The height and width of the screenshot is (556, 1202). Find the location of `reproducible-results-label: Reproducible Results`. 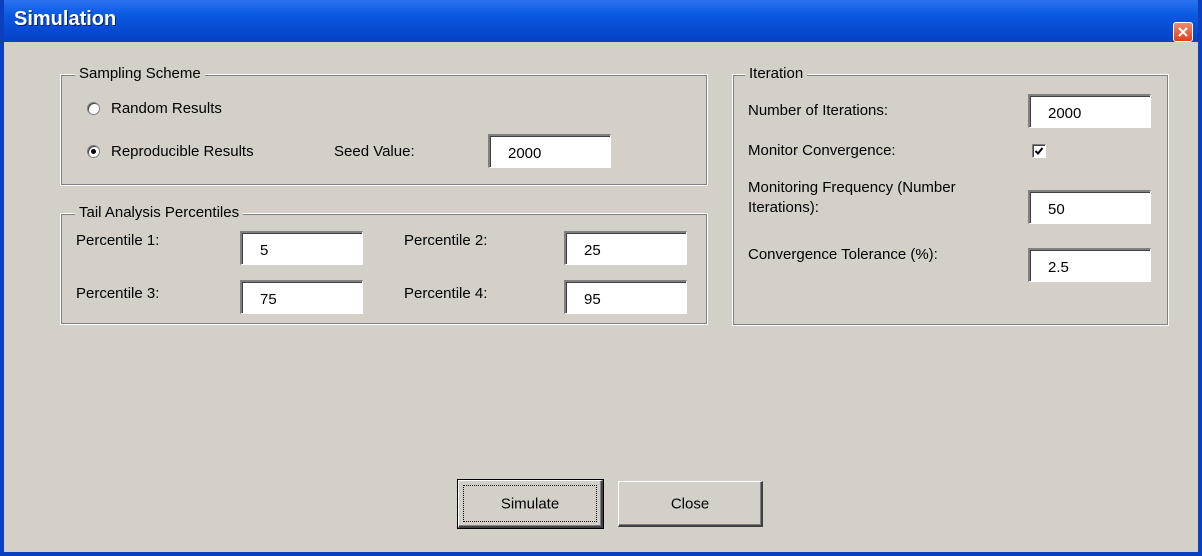

reproducible-results-label: Reproducible Results is located at coordinates (182, 152).